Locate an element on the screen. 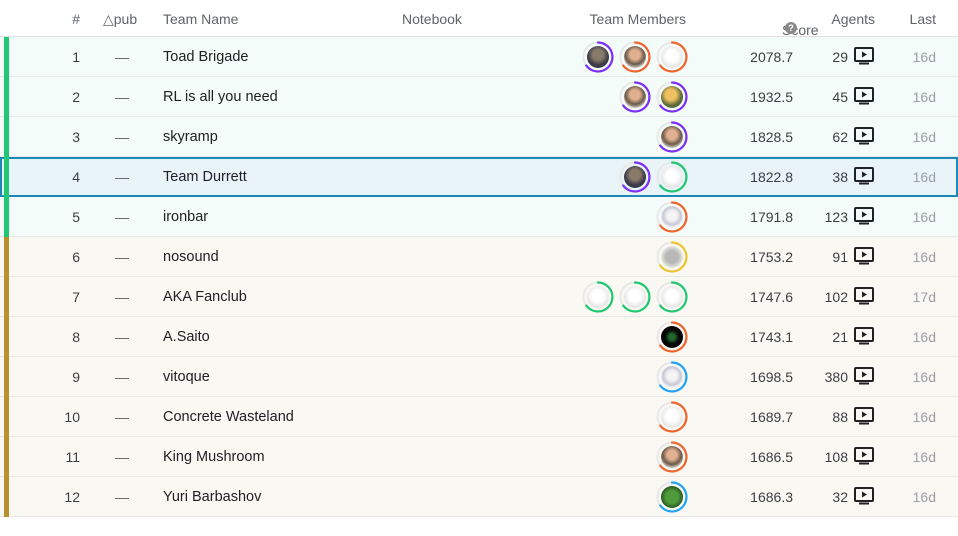  team-name-link: AKA Fanclub is located at coordinates (205, 297).